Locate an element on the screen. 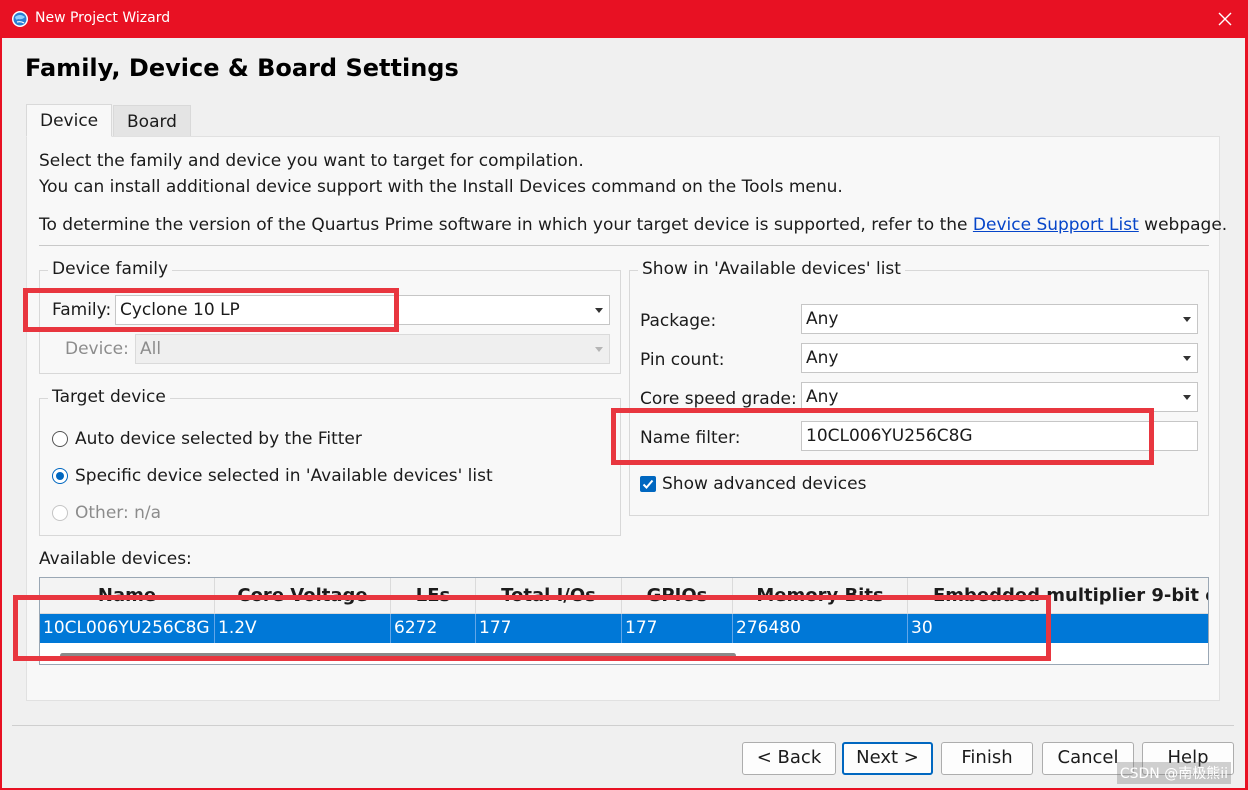  close-icon is located at coordinates (1225, 19).